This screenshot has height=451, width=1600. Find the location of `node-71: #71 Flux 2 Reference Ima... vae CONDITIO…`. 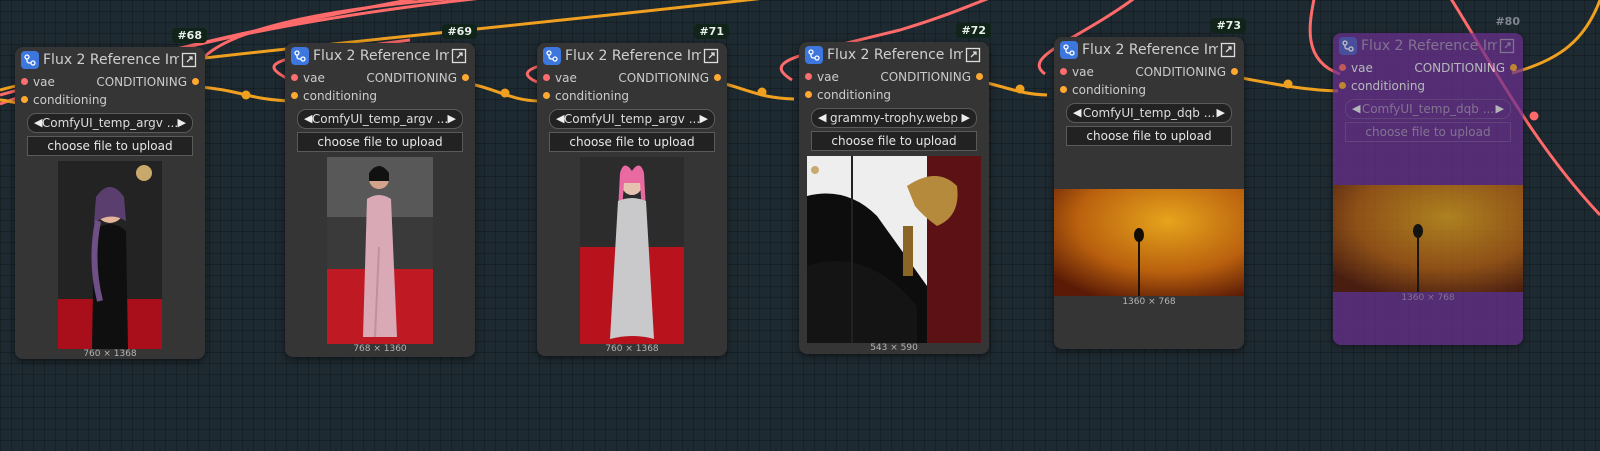

node-71: #71 Flux 2 Reference Ima... vae CONDITIO… is located at coordinates (633, 190).